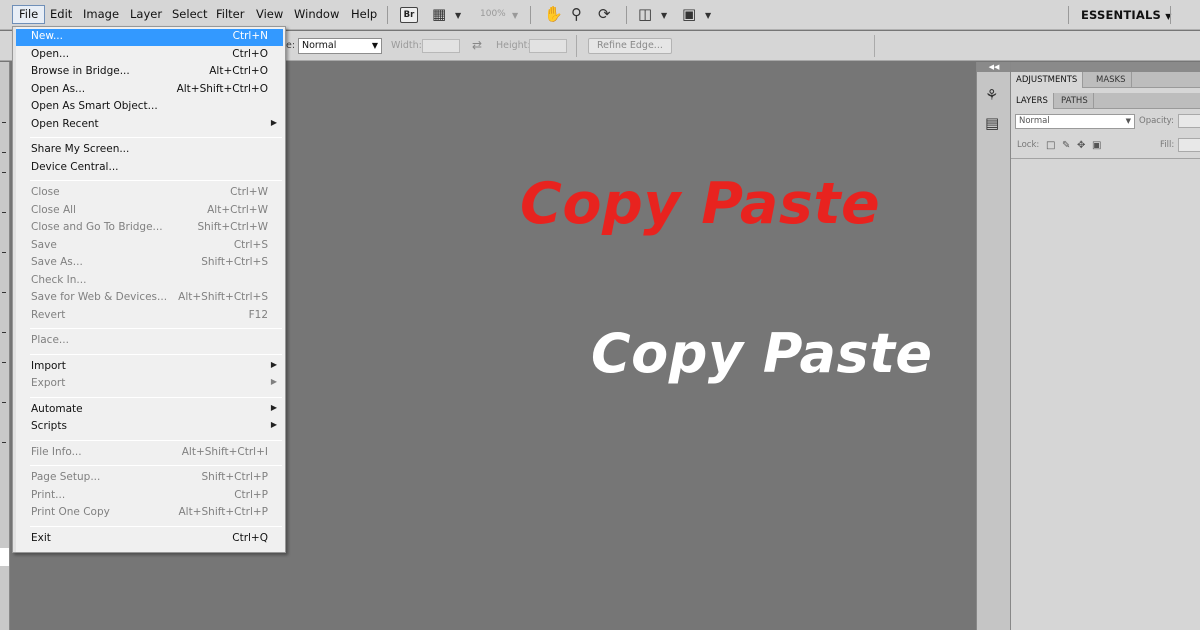 This screenshot has height=630, width=1200. What do you see at coordinates (4, 557) in the screenshot?
I see `color-swatch` at bounding box center [4, 557].